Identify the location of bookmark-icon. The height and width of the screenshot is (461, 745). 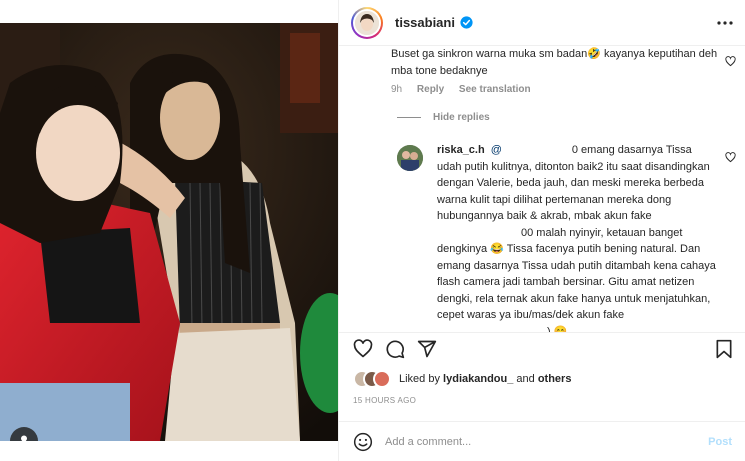
(724, 349).